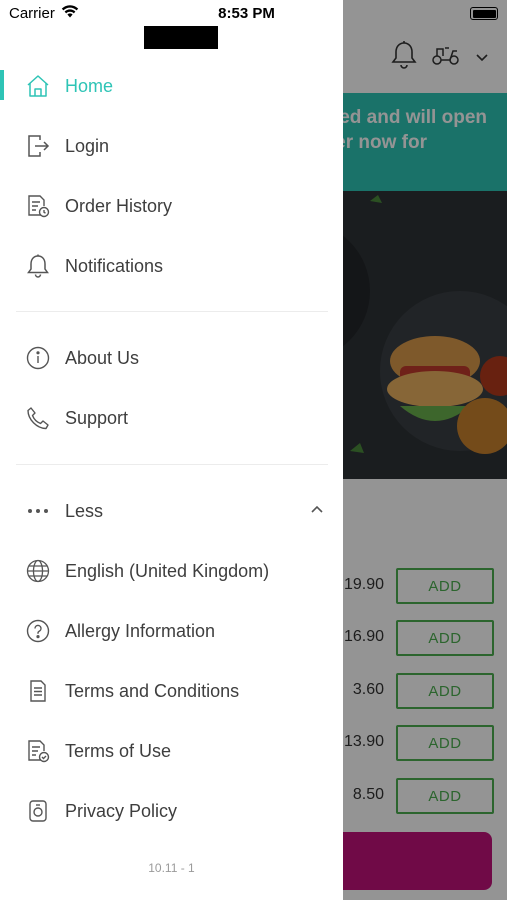 This screenshot has height=900, width=507. I want to click on menu-item-terms-of-use: Terms of Use, so click(171, 751).